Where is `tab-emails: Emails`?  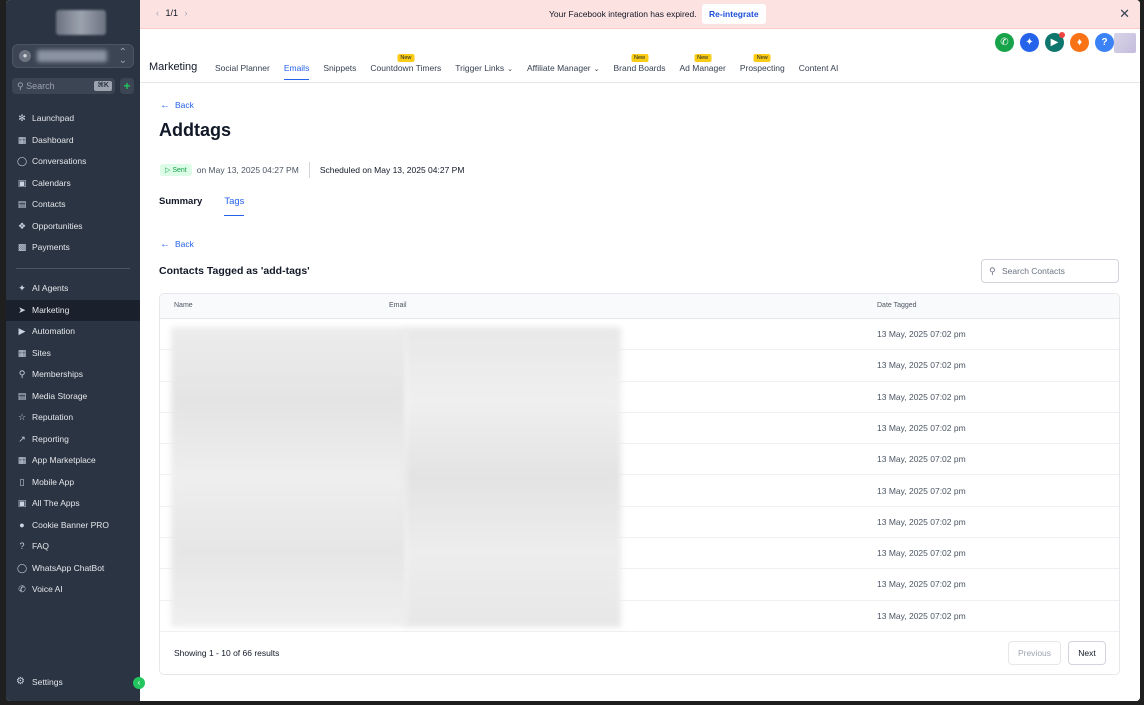 tab-emails: Emails is located at coordinates (296, 66).